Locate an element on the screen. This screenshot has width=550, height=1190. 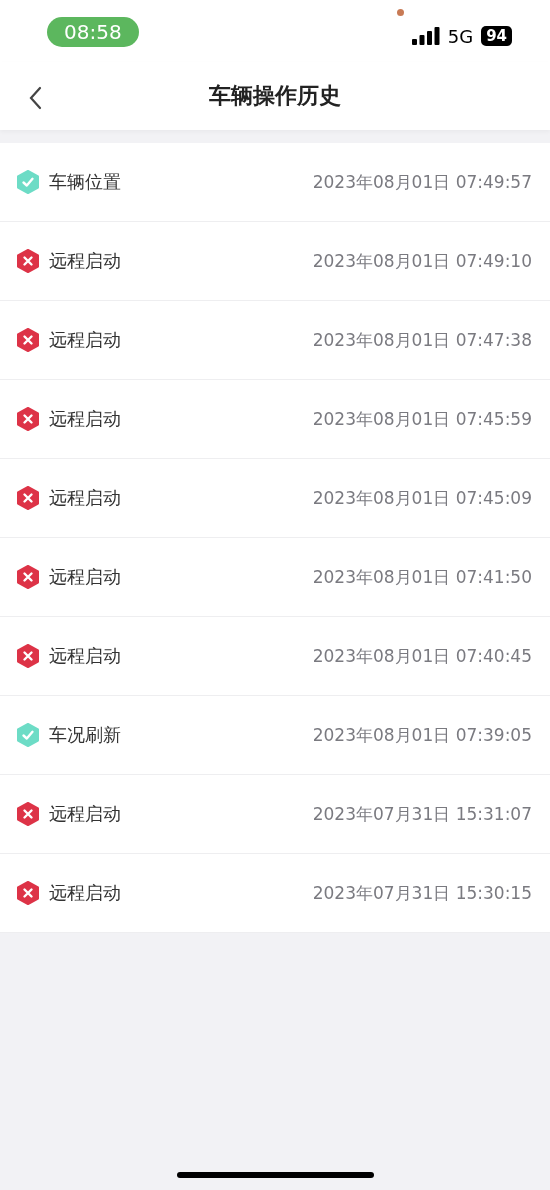
network-label: 5G is located at coordinates (460, 36).